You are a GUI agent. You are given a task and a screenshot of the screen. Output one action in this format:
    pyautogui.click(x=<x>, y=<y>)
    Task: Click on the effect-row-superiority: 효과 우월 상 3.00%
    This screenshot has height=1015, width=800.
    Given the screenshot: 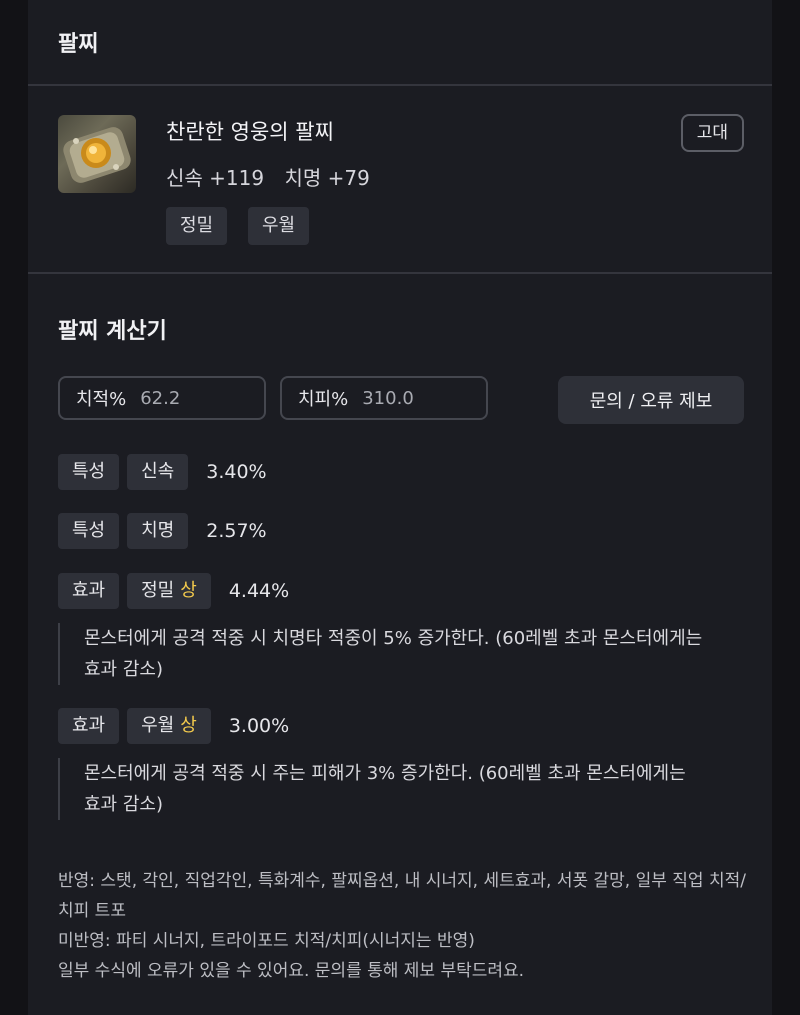 What is the action you would take?
    pyautogui.click(x=173, y=726)
    